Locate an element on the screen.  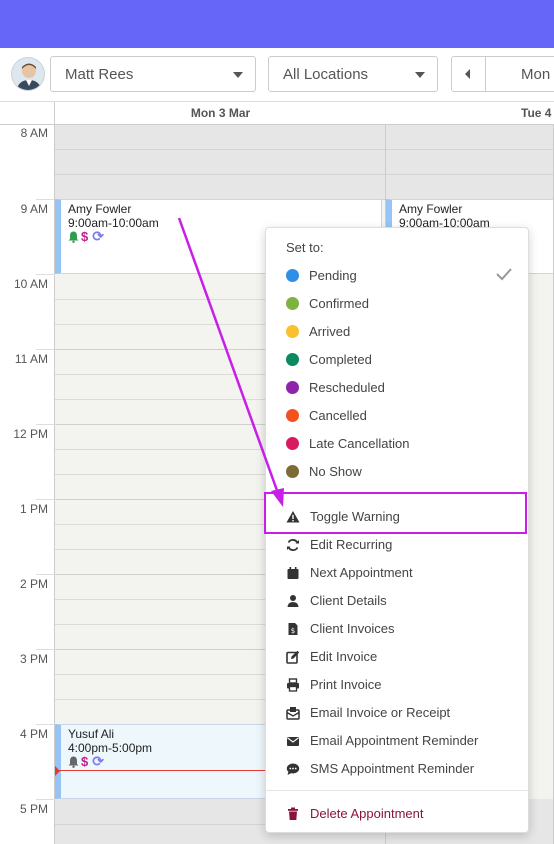
status-label: Rescheduled is located at coordinates (347, 387).